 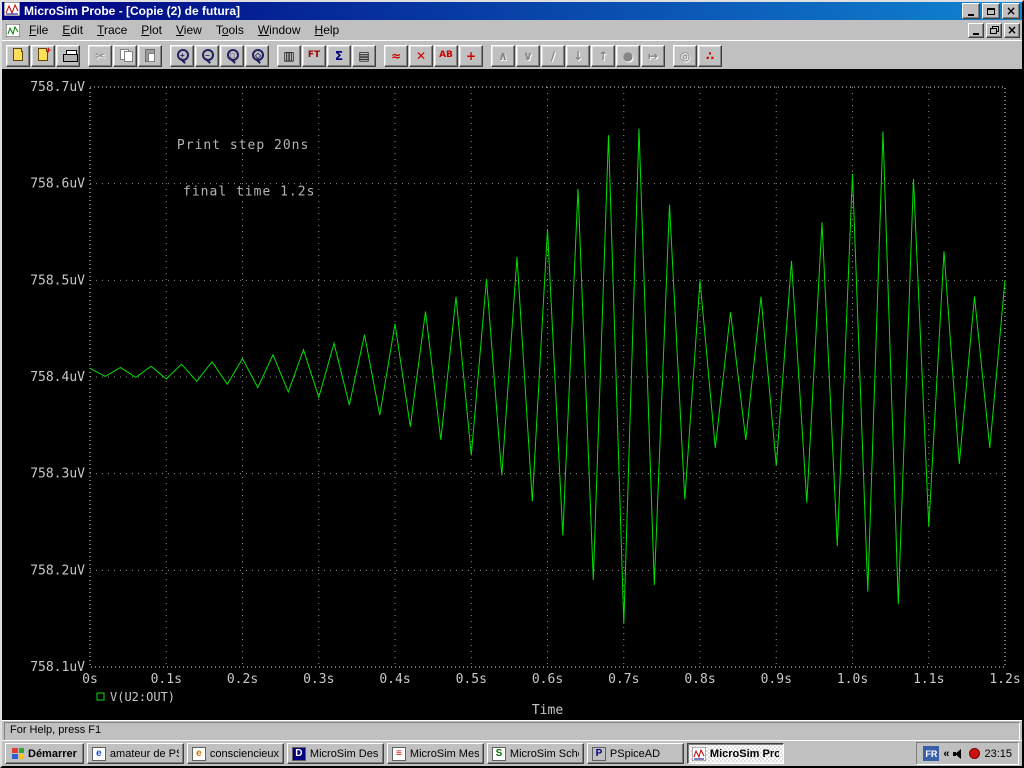 What do you see at coordinates (189, 30) in the screenshot?
I see `menu-view: View` at bounding box center [189, 30].